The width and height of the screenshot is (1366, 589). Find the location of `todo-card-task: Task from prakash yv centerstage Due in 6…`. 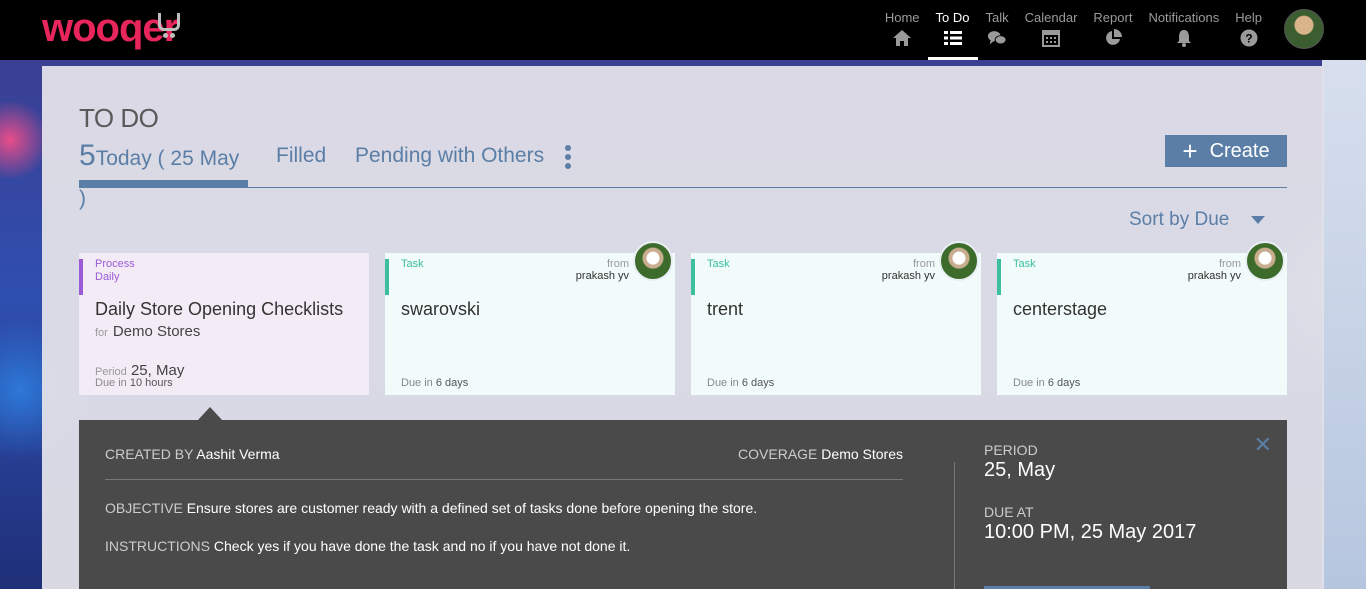

todo-card-task: Task from prakash yv centerstage Due in 6… is located at coordinates (1142, 318).